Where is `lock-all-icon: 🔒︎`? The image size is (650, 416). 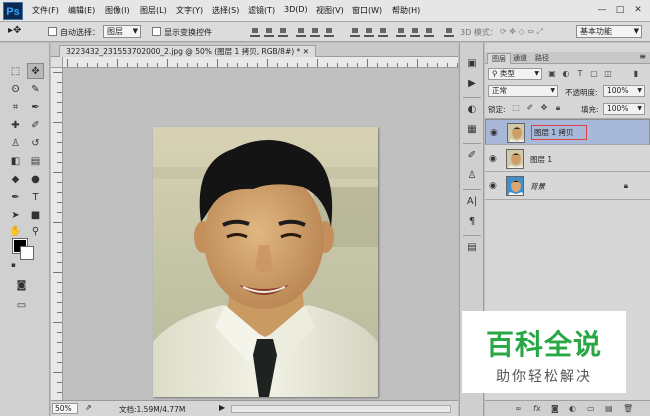
lock-all-icon: 🔒︎ is located at coordinates (558, 108).